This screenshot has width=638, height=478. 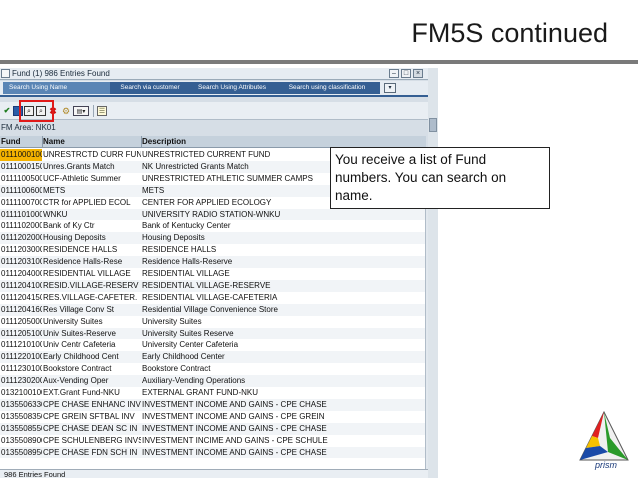 I want to click on column-header-fund: Fund, so click(x=11, y=142).